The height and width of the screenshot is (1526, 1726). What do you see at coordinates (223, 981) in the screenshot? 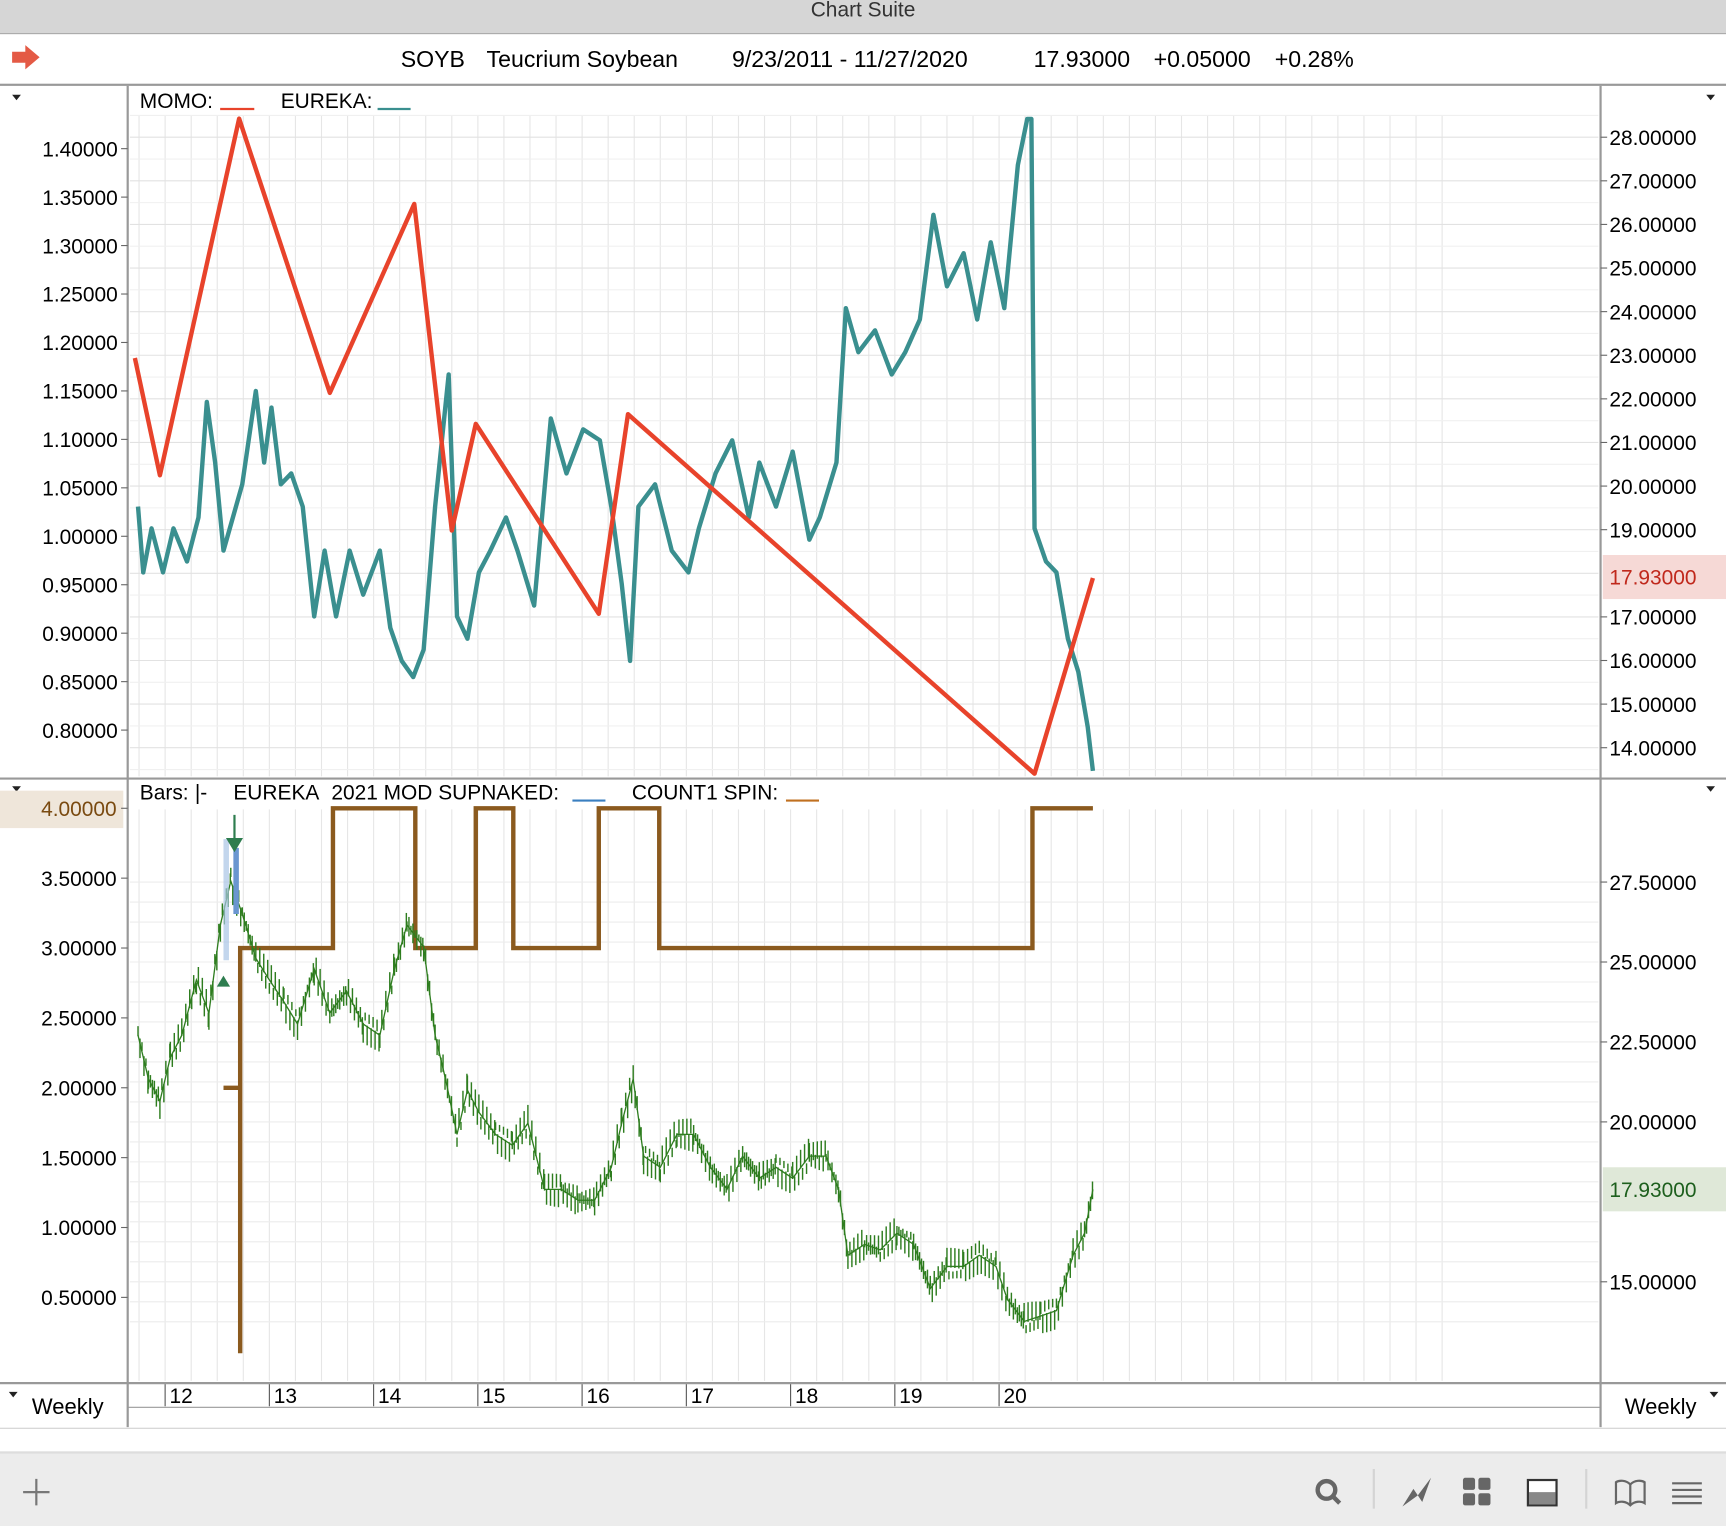
I see `arrow-up-icon` at bounding box center [223, 981].